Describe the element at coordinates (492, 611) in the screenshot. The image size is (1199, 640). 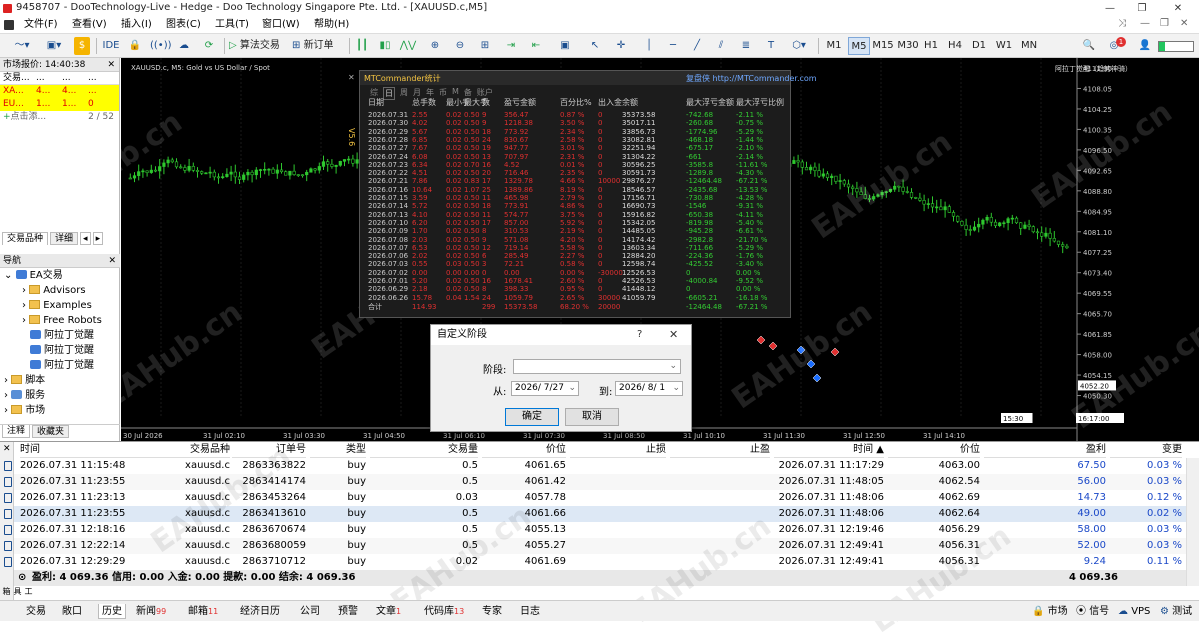
I see `tab-10: 专家` at that location.